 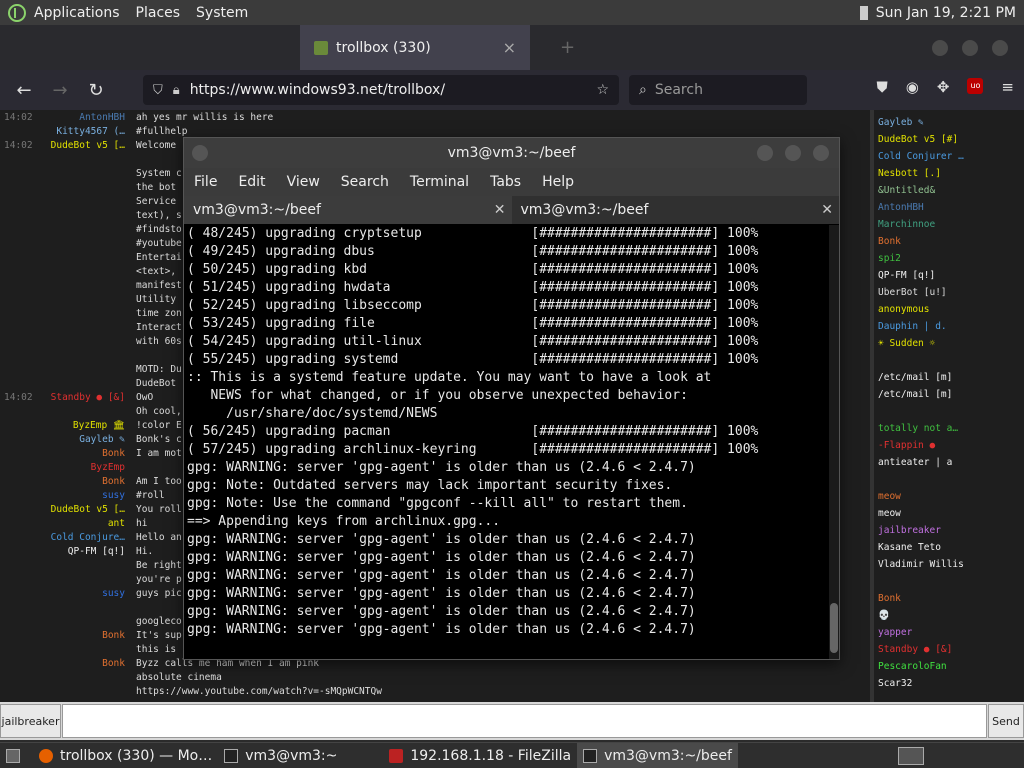 I want to click on terminal-tab-1: vm3@vm3:~/beef ✕, so click(x=348, y=210).